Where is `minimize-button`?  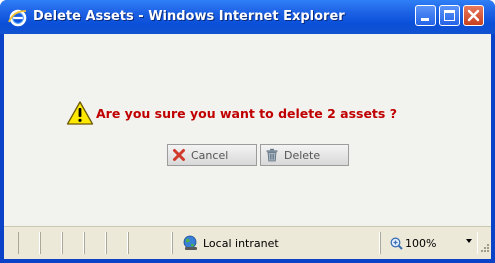 minimize-button is located at coordinates (425, 15).